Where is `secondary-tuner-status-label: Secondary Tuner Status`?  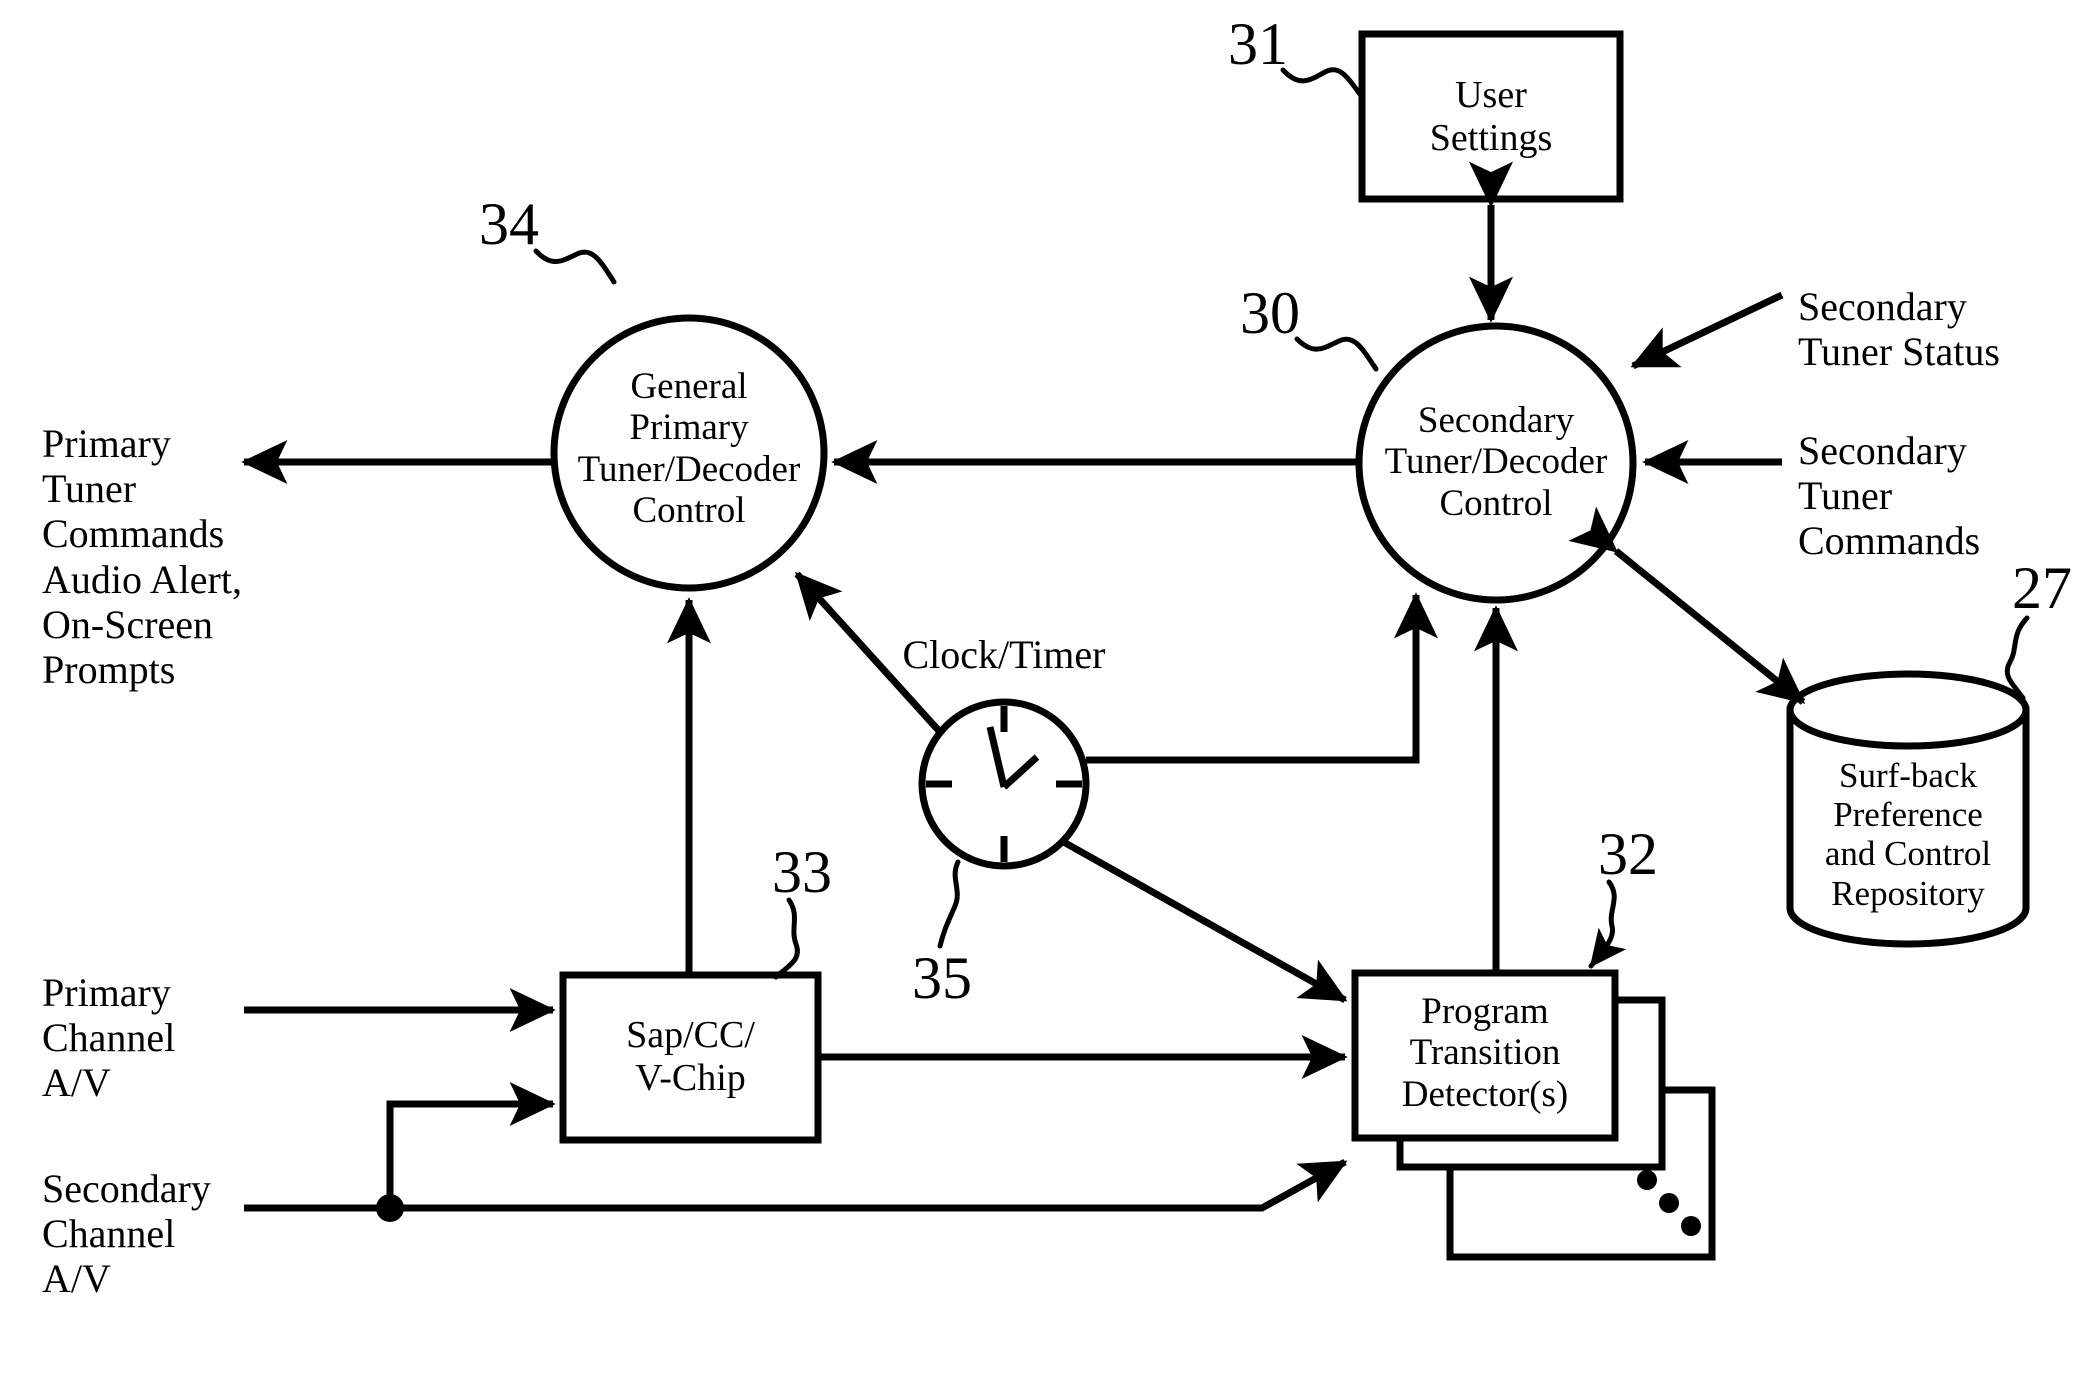 secondary-tuner-status-label: Secondary Tuner Status is located at coordinates (1899, 329).